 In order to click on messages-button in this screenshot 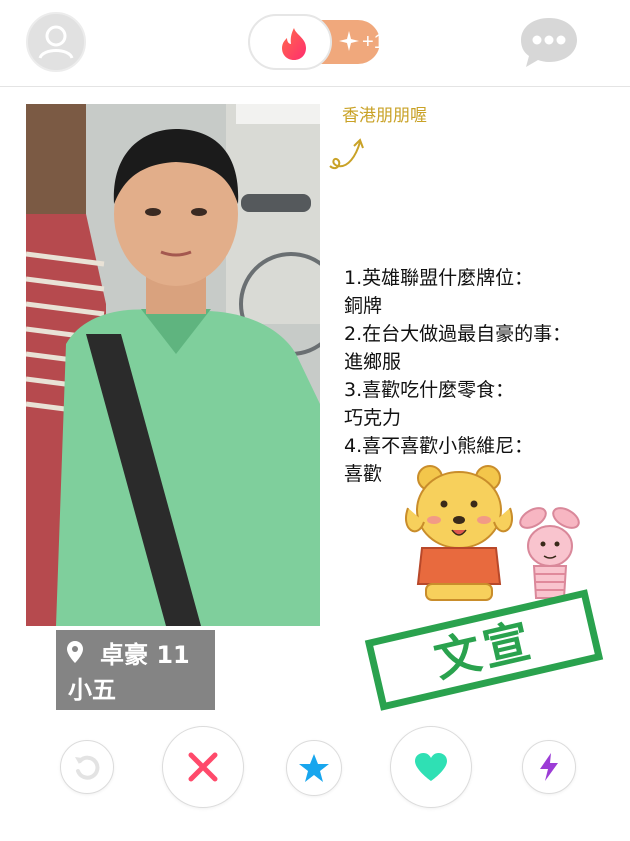, I will do `click(549, 42)`.